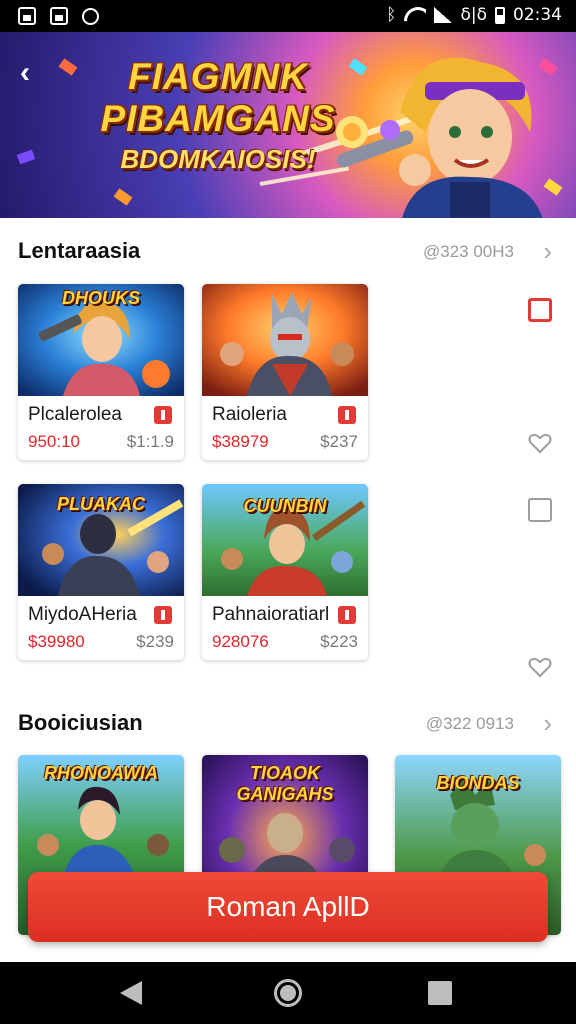  Describe the element at coordinates (36, 74) in the screenshot. I see `back-arrow-icon: ‹` at that location.